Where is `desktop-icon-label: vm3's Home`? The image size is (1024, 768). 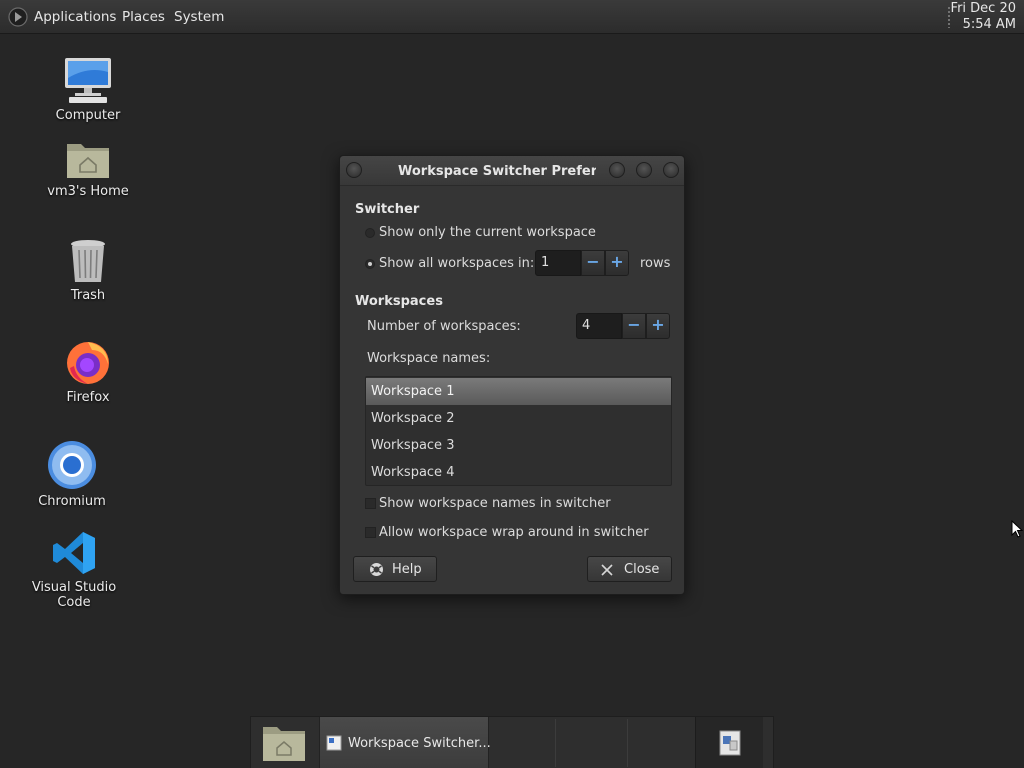 desktop-icon-label: vm3's Home is located at coordinates (88, 191).